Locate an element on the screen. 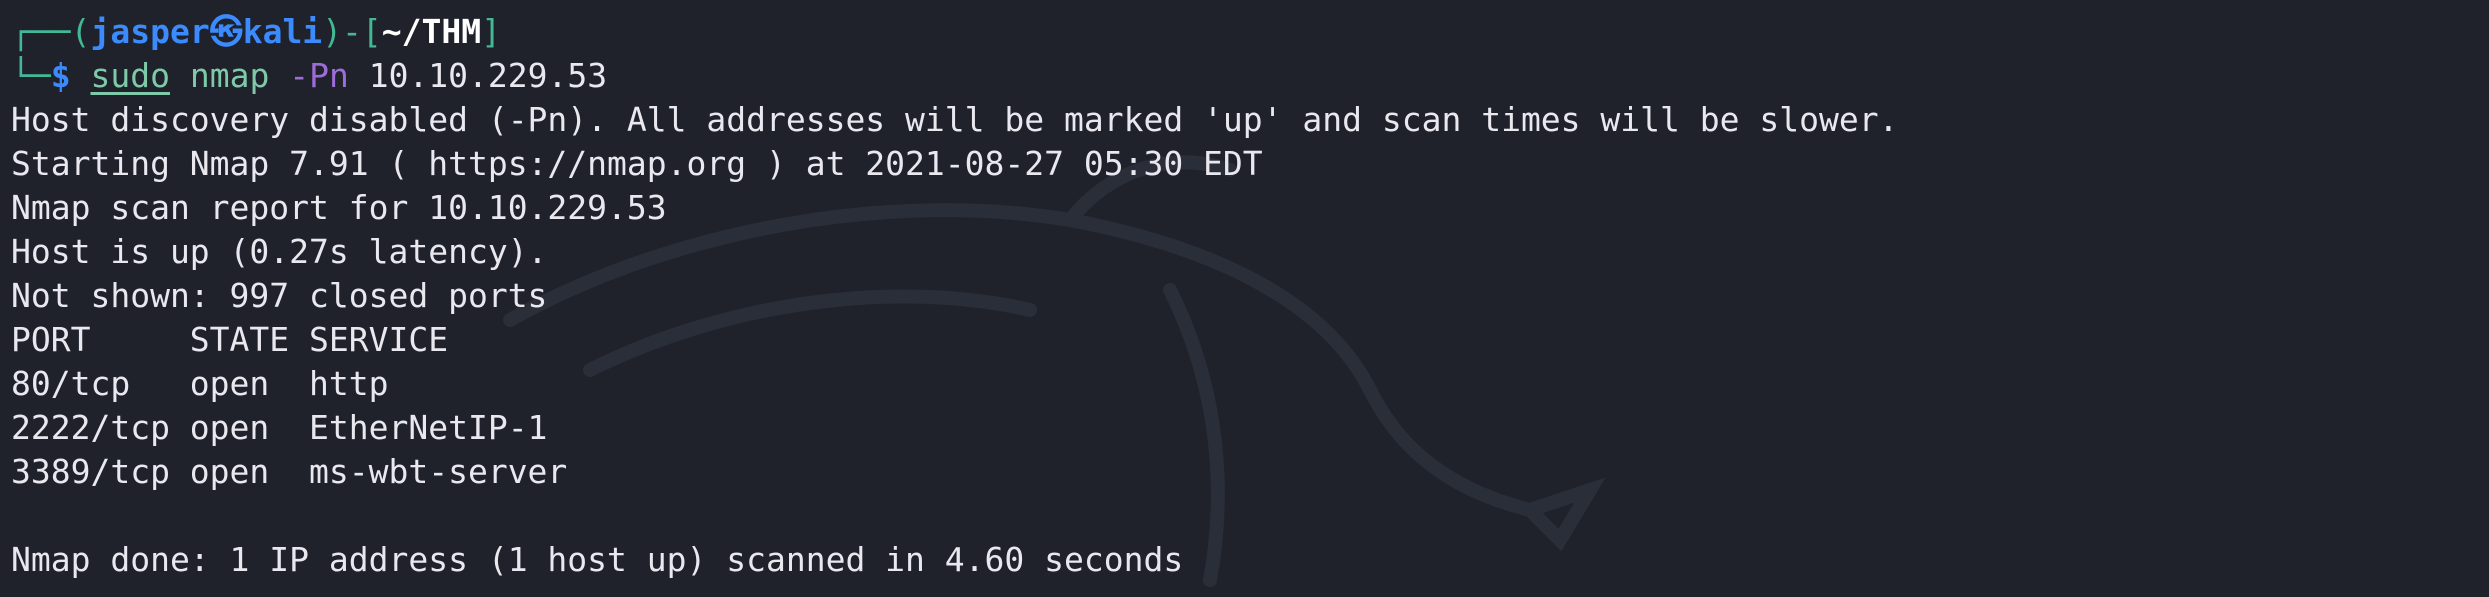 Image resolution: width=2489 pixels, height=597 pixels. output-line: Not shown: 997 closed ports is located at coordinates (279, 295).